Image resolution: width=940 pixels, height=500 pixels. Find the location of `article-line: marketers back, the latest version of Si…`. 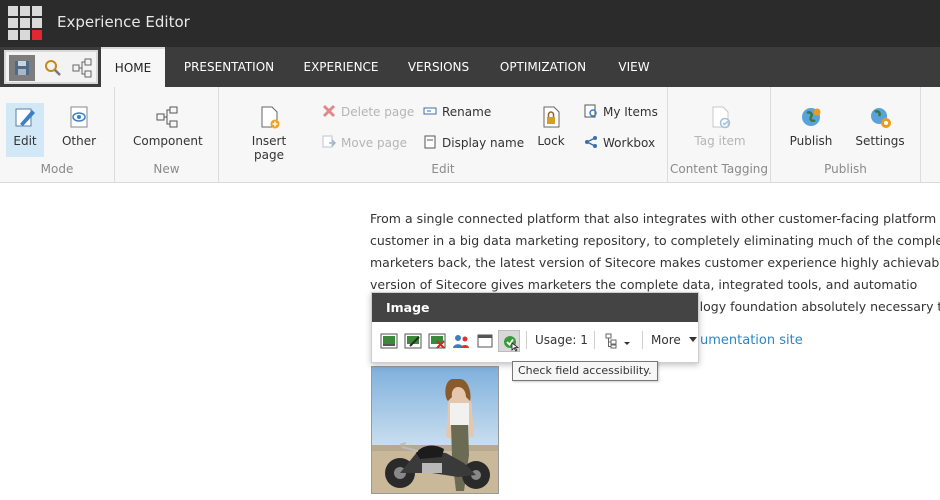

article-line: marketers back, the latest version of Si… is located at coordinates (655, 262).